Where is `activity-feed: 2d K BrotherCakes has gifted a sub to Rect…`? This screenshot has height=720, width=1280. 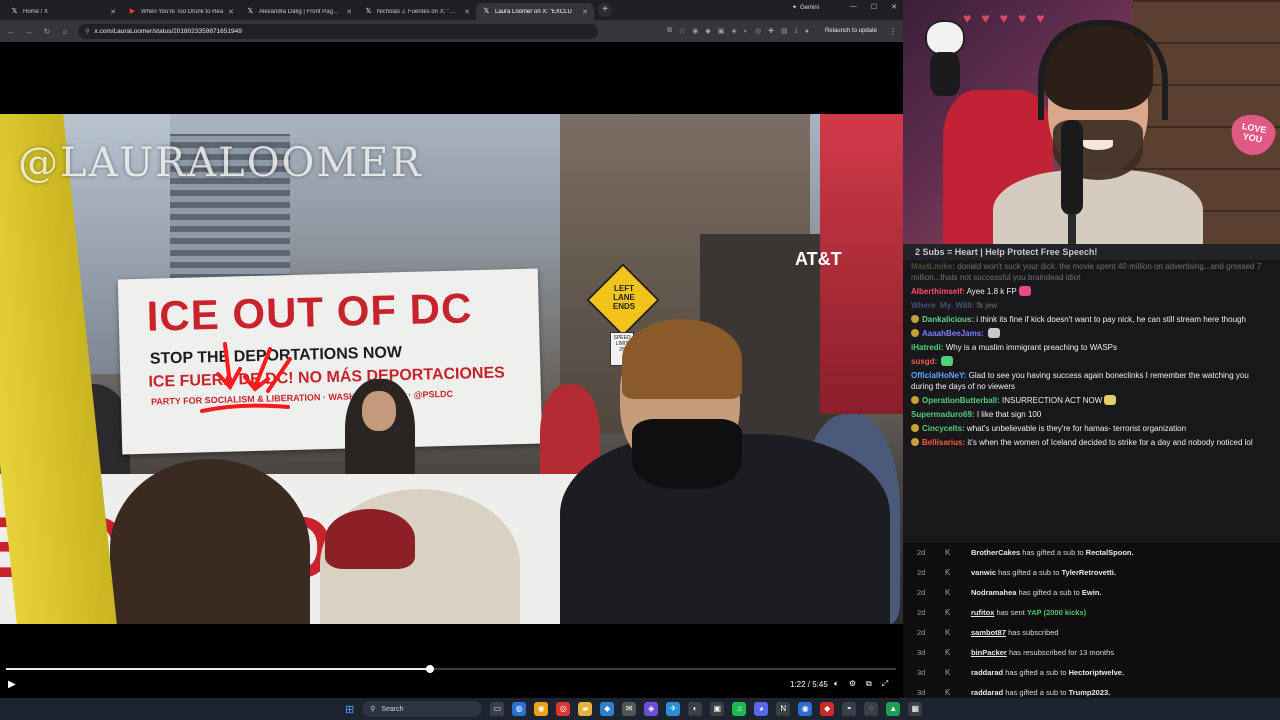 activity-feed: 2d K BrotherCakes has gifted a sub to Rect… is located at coordinates (1091, 619).